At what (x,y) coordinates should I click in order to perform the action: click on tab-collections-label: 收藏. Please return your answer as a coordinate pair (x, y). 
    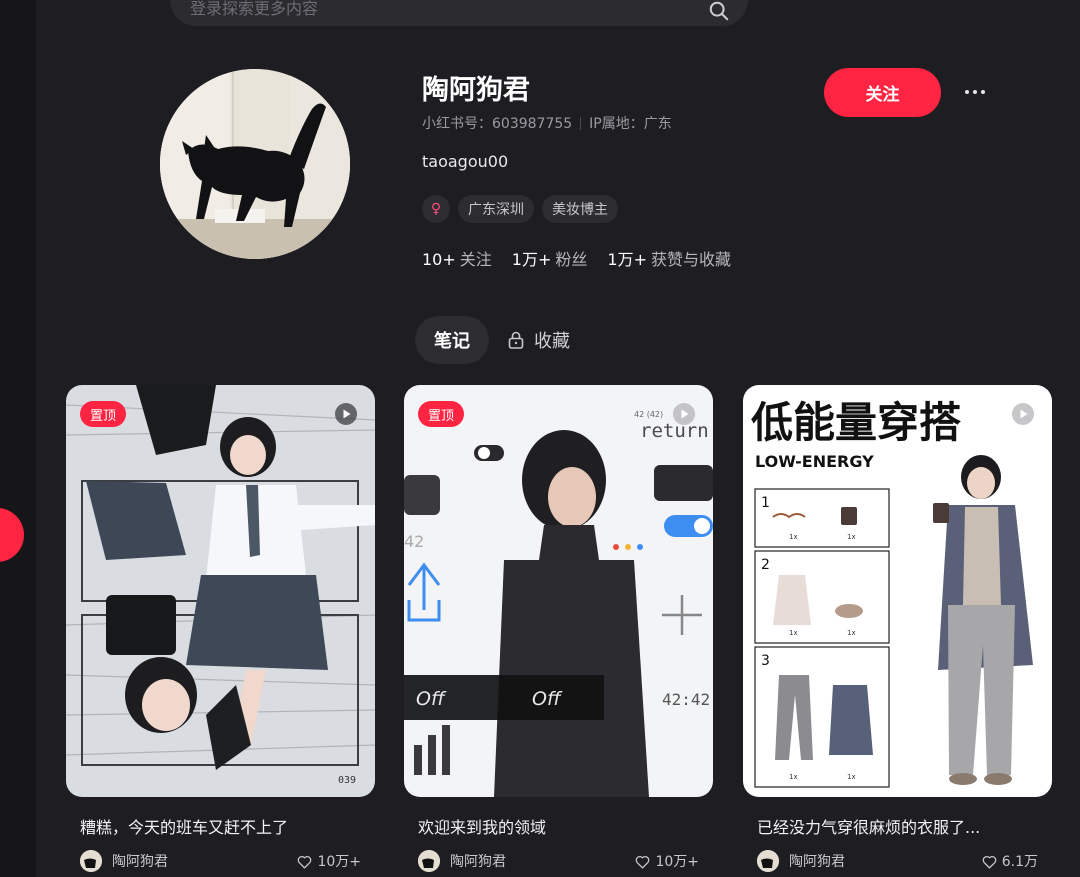
    Looking at the image, I should click on (552, 341).